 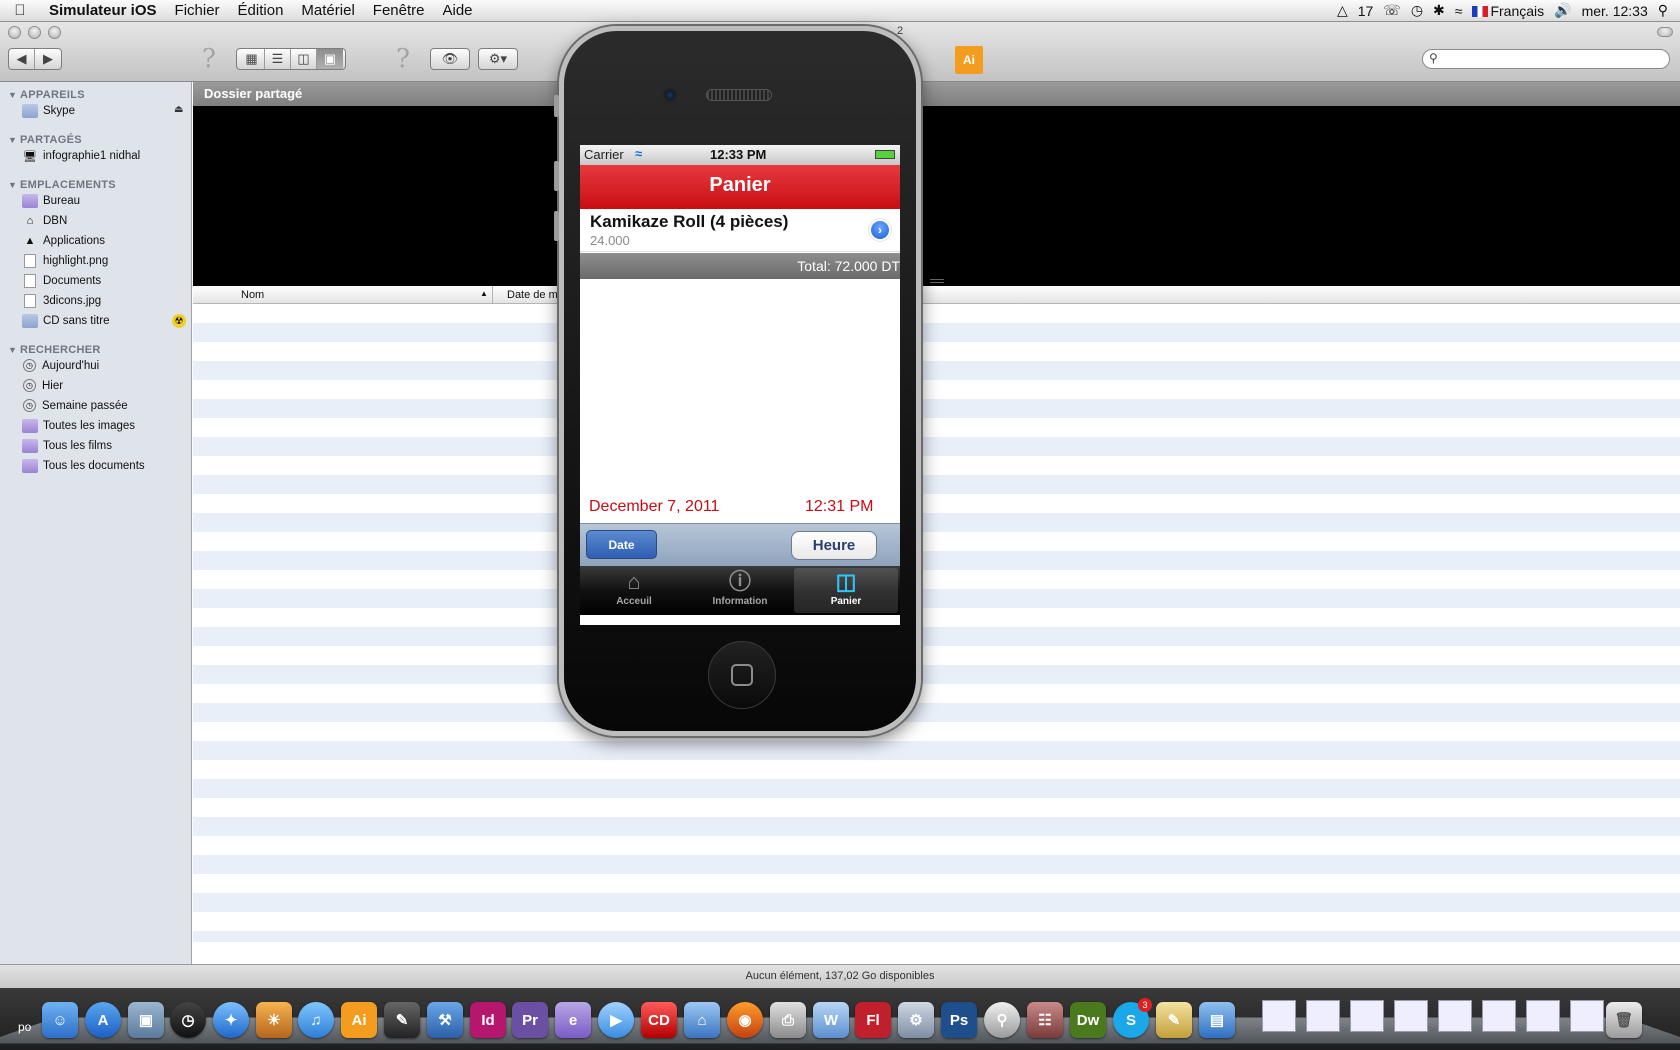 What do you see at coordinates (1459, 11) in the screenshot?
I see `wifi-icon: ≈` at bounding box center [1459, 11].